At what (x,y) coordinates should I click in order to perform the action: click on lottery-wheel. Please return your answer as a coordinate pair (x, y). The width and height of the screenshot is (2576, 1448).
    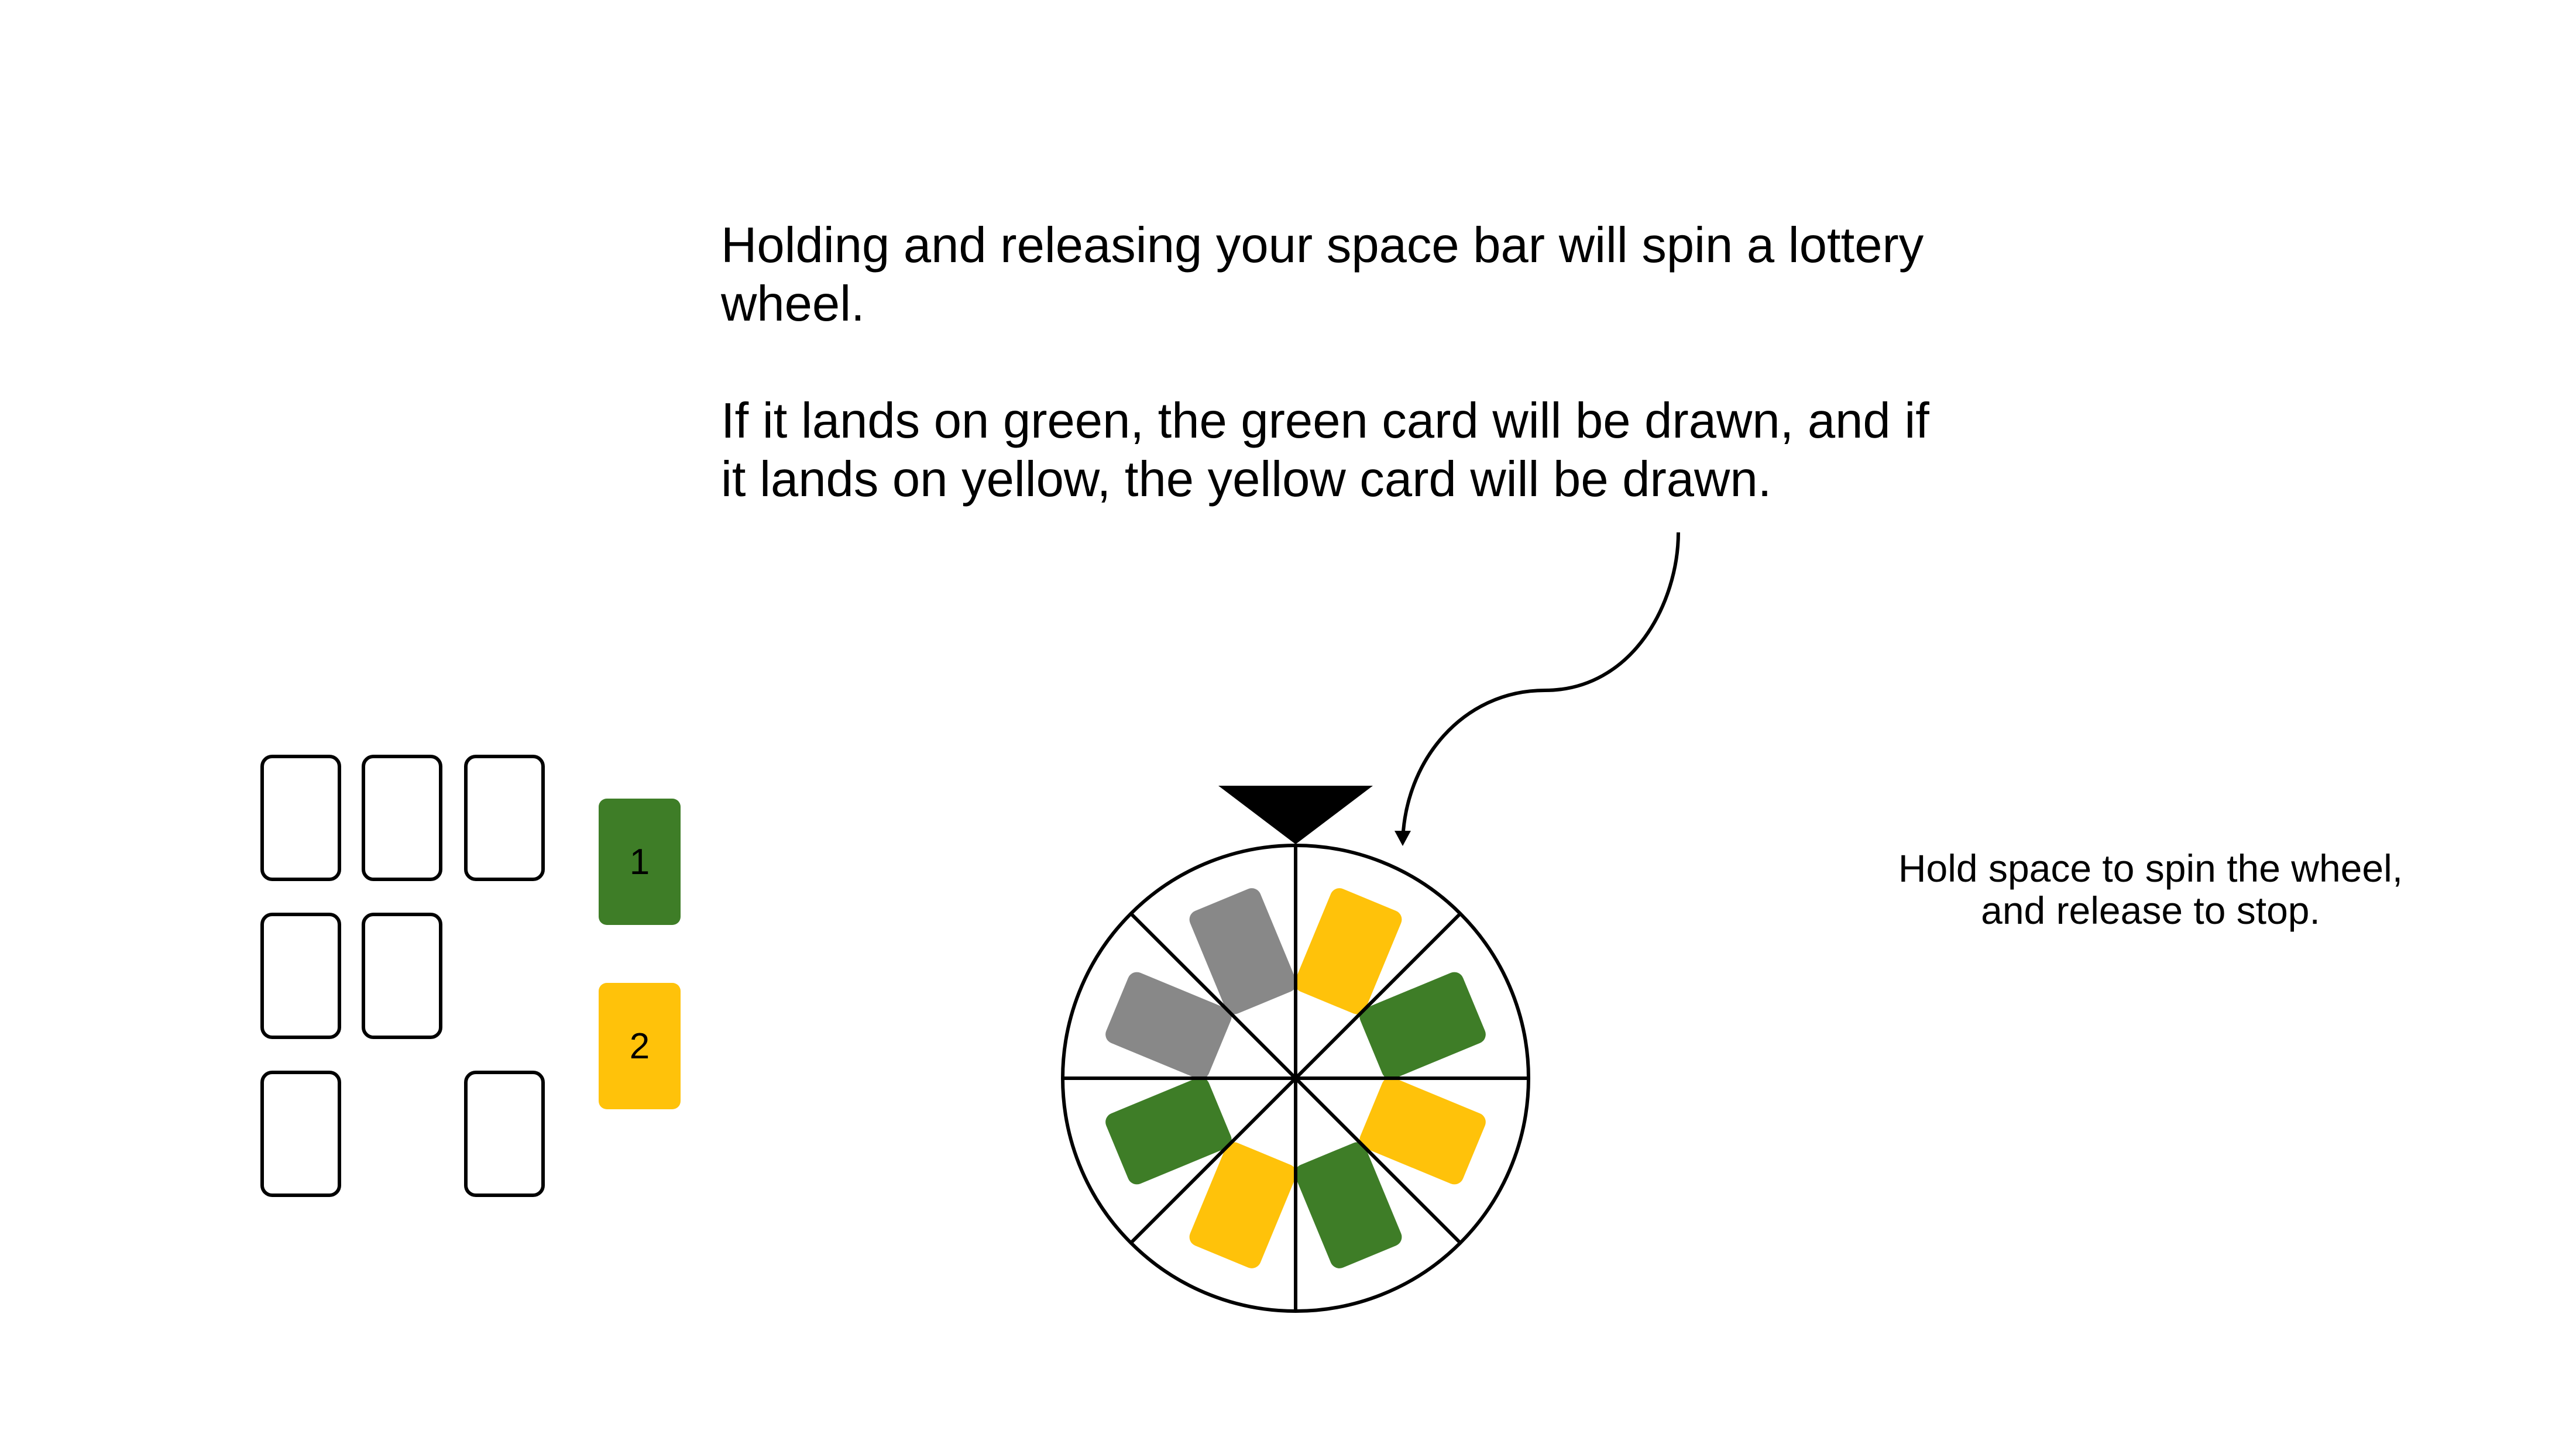
    Looking at the image, I should click on (1295, 1078).